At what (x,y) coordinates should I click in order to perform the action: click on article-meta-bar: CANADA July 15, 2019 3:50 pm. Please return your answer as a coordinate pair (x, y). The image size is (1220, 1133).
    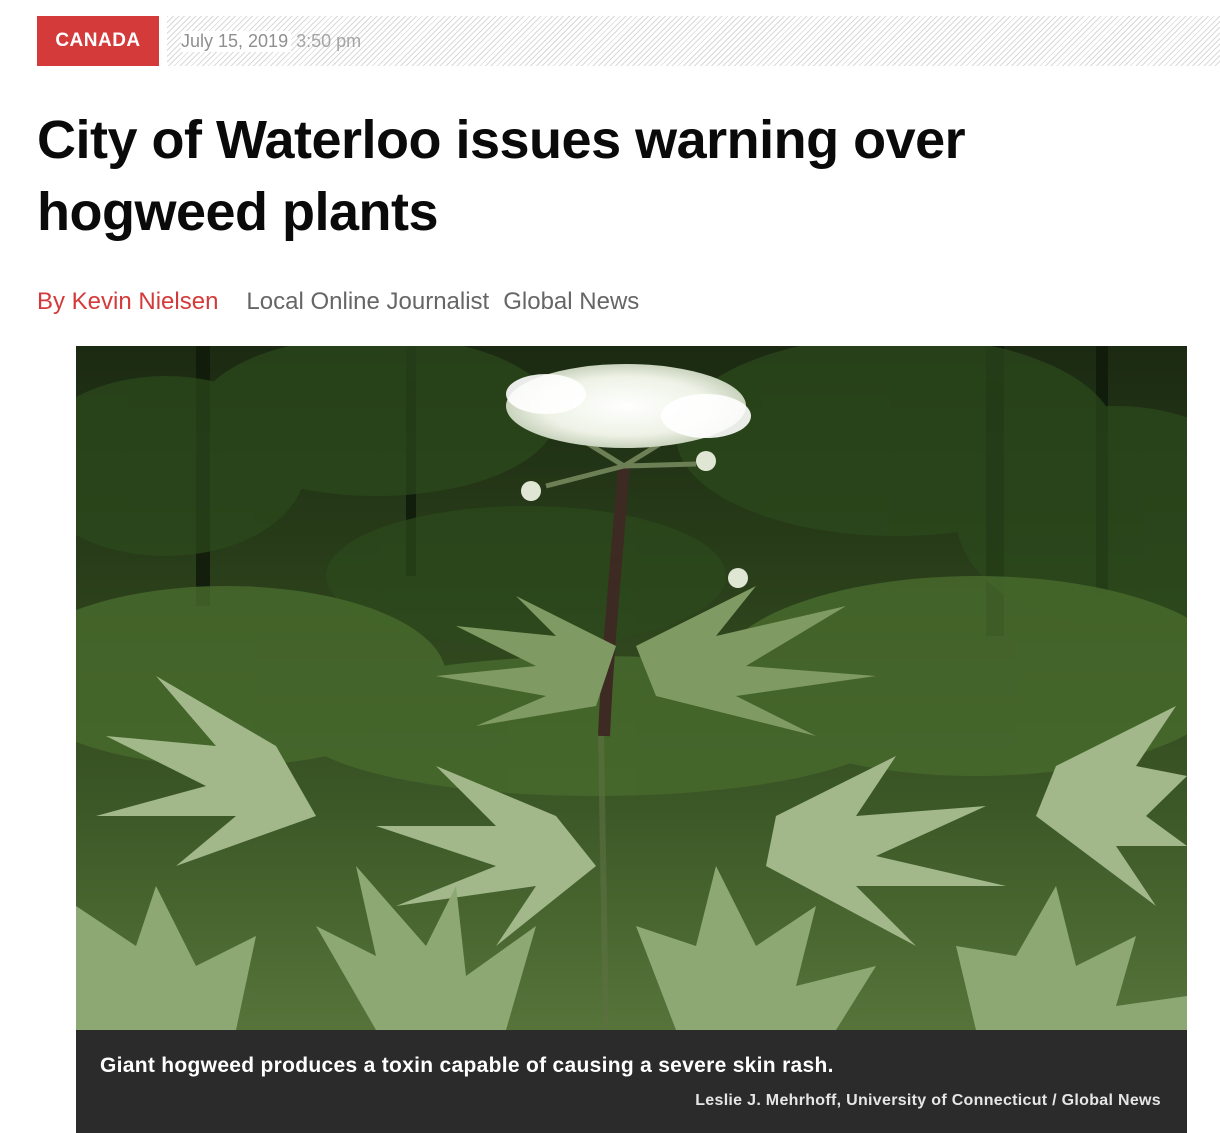
    Looking at the image, I should click on (628, 41).